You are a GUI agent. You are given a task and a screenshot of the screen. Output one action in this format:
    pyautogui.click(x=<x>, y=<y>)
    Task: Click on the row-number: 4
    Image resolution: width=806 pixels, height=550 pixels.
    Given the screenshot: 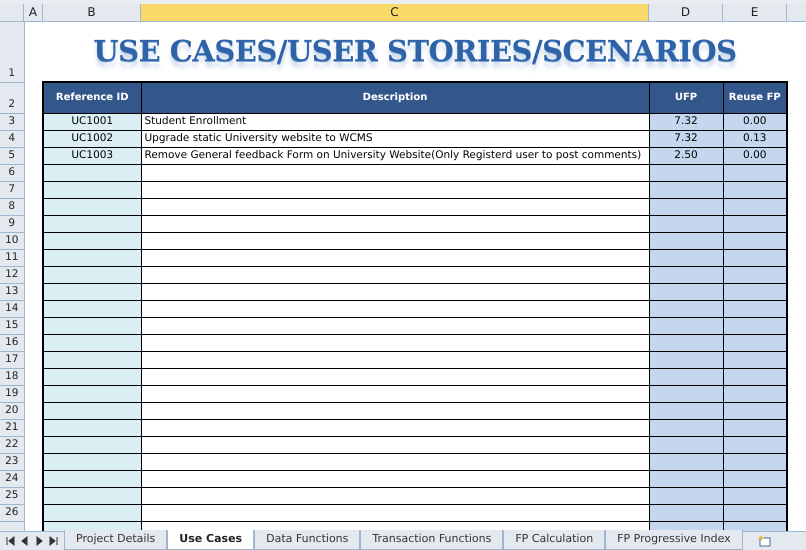 What is the action you would take?
    pyautogui.click(x=12, y=138)
    